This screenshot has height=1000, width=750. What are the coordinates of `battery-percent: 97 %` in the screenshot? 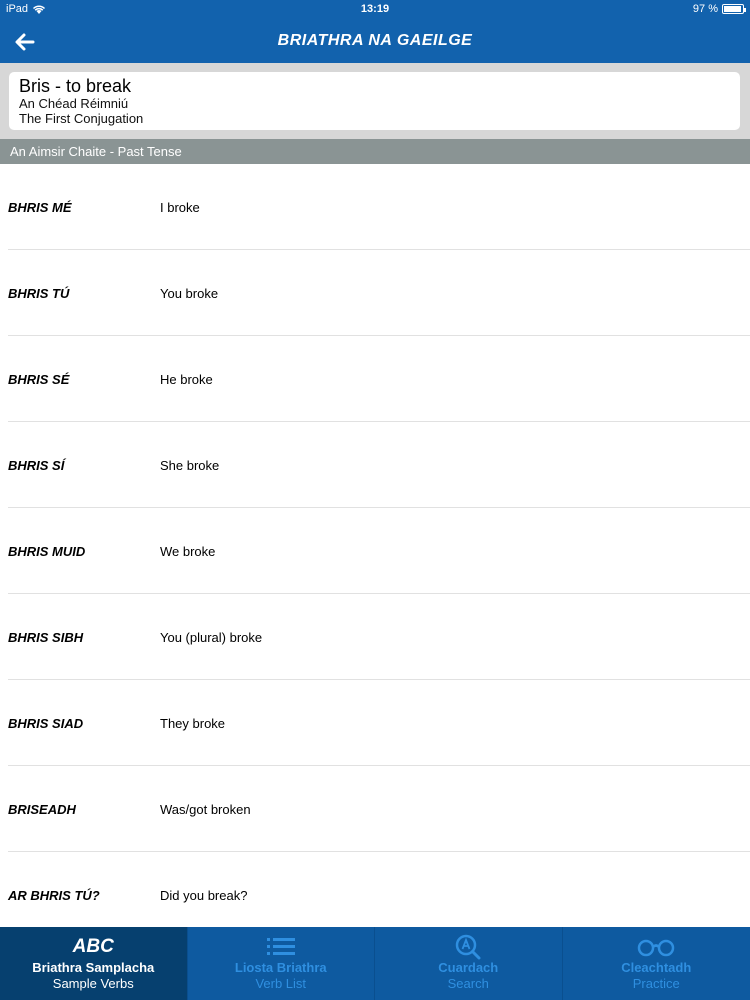 It's located at (705, 9).